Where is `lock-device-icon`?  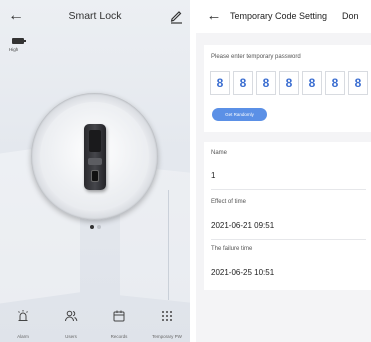
lock-device-icon is located at coordinates (94, 156).